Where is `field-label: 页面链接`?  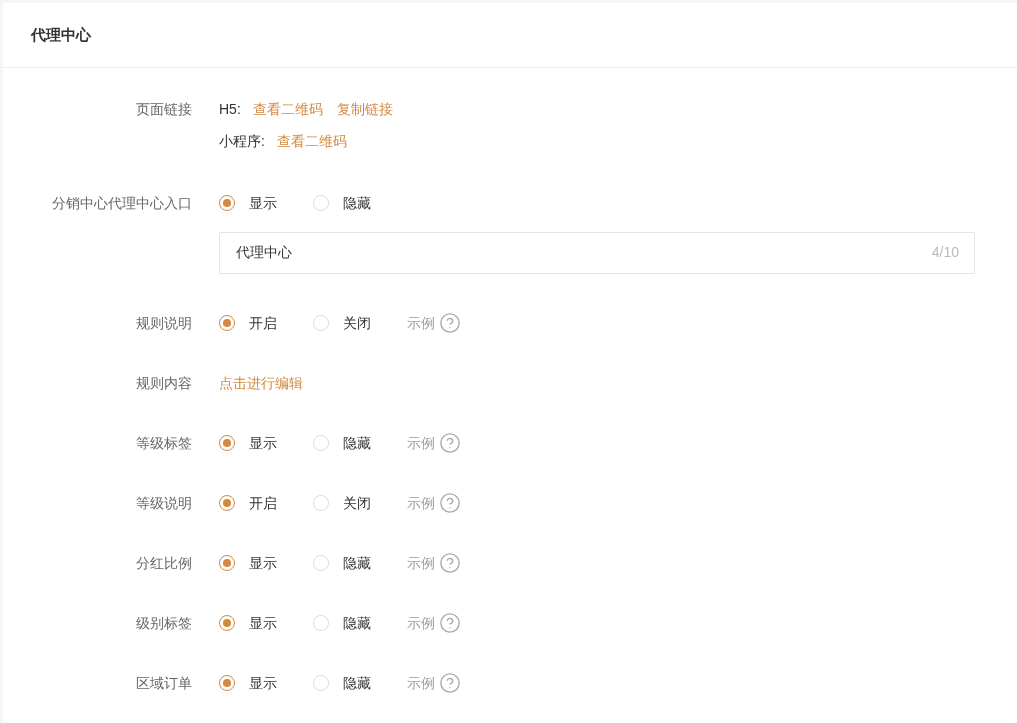
field-label: 页面链接 is located at coordinates (163, 109).